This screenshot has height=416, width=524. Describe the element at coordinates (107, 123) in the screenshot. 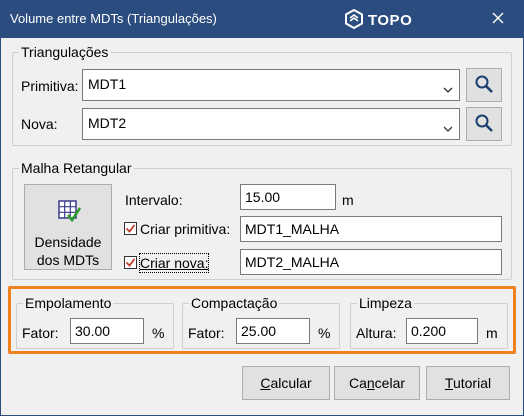

I see `nova-select-value: MDT2` at that location.